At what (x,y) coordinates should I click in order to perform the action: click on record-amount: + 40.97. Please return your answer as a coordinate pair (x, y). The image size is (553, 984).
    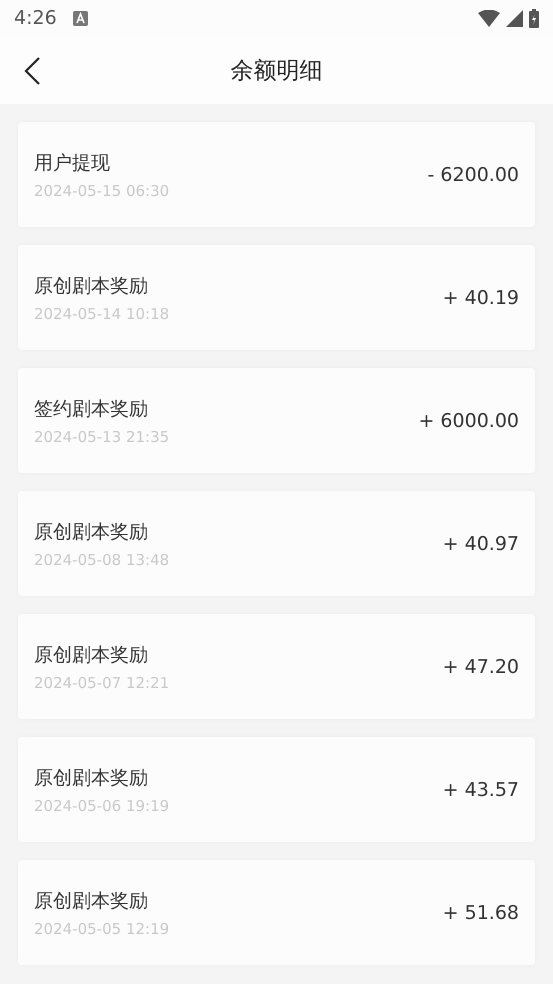
    Looking at the image, I should click on (480, 543).